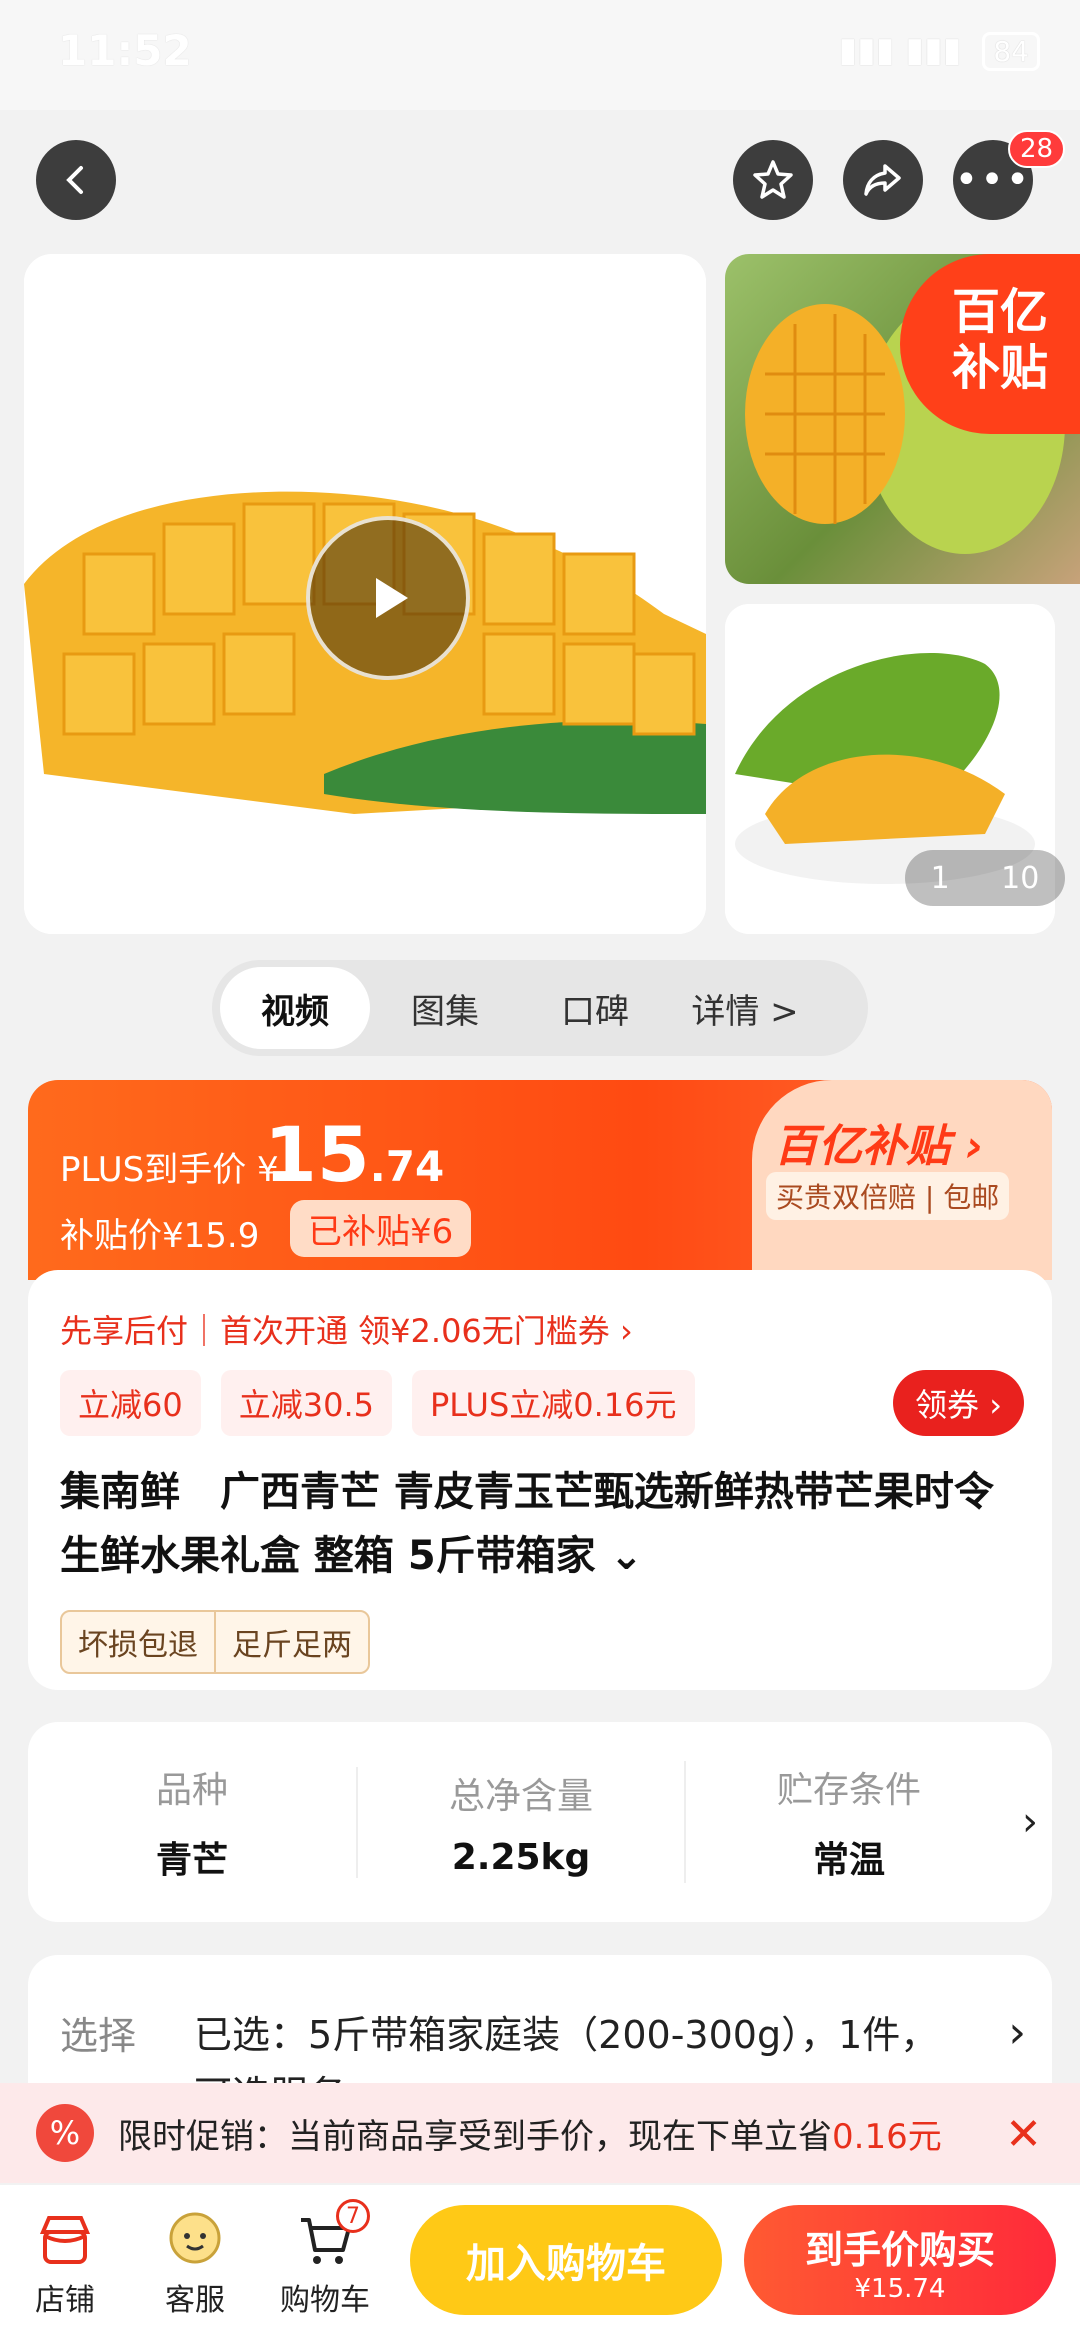  I want to click on subsidy-tag-line1: 百亿, so click(999, 312).